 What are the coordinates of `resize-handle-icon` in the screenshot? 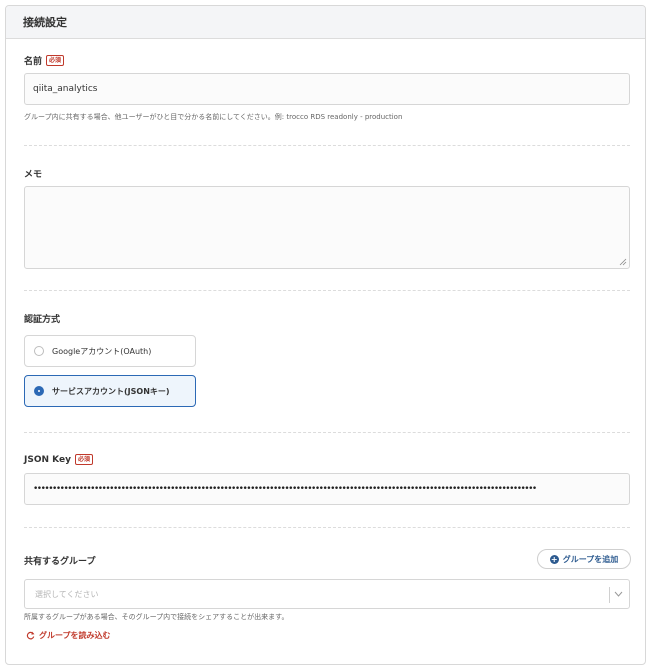 It's located at (623, 262).